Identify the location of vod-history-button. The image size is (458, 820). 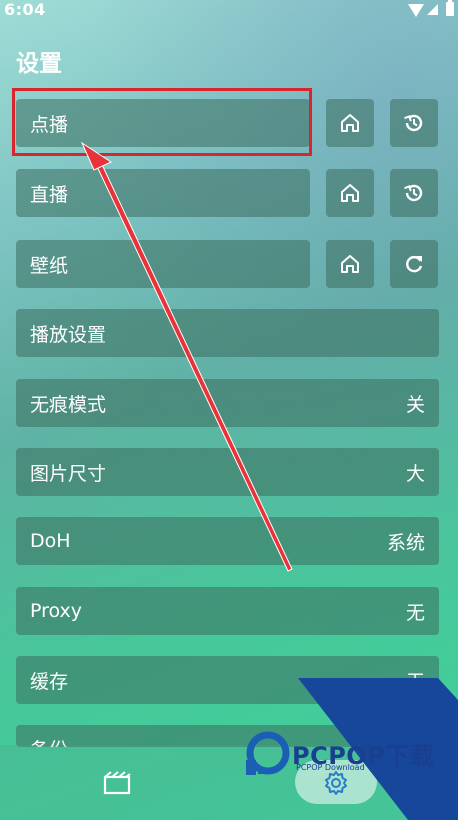
(414, 123).